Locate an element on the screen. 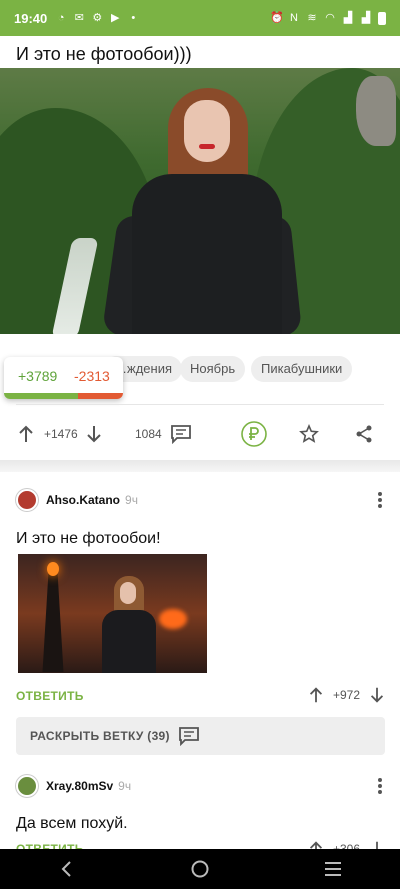 The height and width of the screenshot is (889, 400). downvotes-count: -2313 is located at coordinates (92, 376).